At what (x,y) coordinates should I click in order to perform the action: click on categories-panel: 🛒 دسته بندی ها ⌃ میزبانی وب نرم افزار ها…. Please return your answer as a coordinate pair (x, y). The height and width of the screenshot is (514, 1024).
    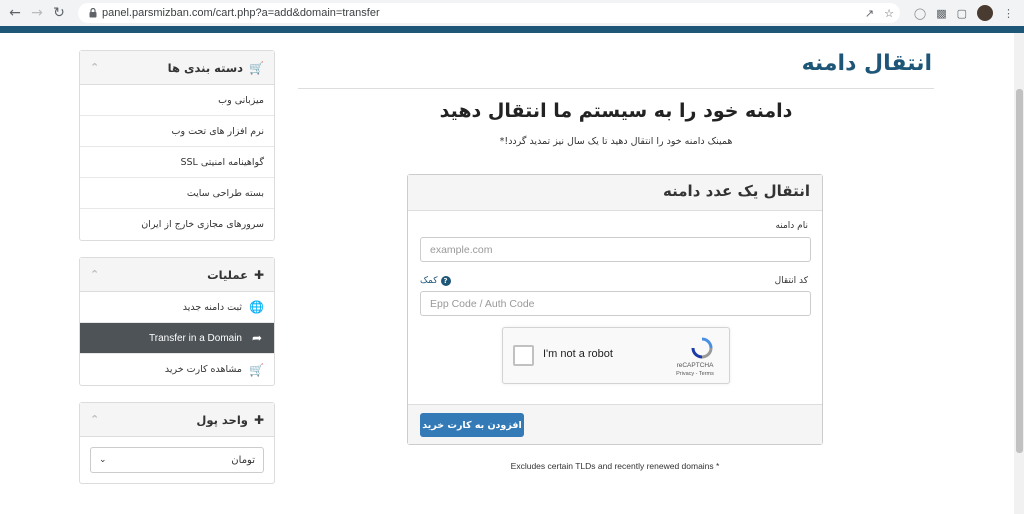
    Looking at the image, I should click on (177, 145).